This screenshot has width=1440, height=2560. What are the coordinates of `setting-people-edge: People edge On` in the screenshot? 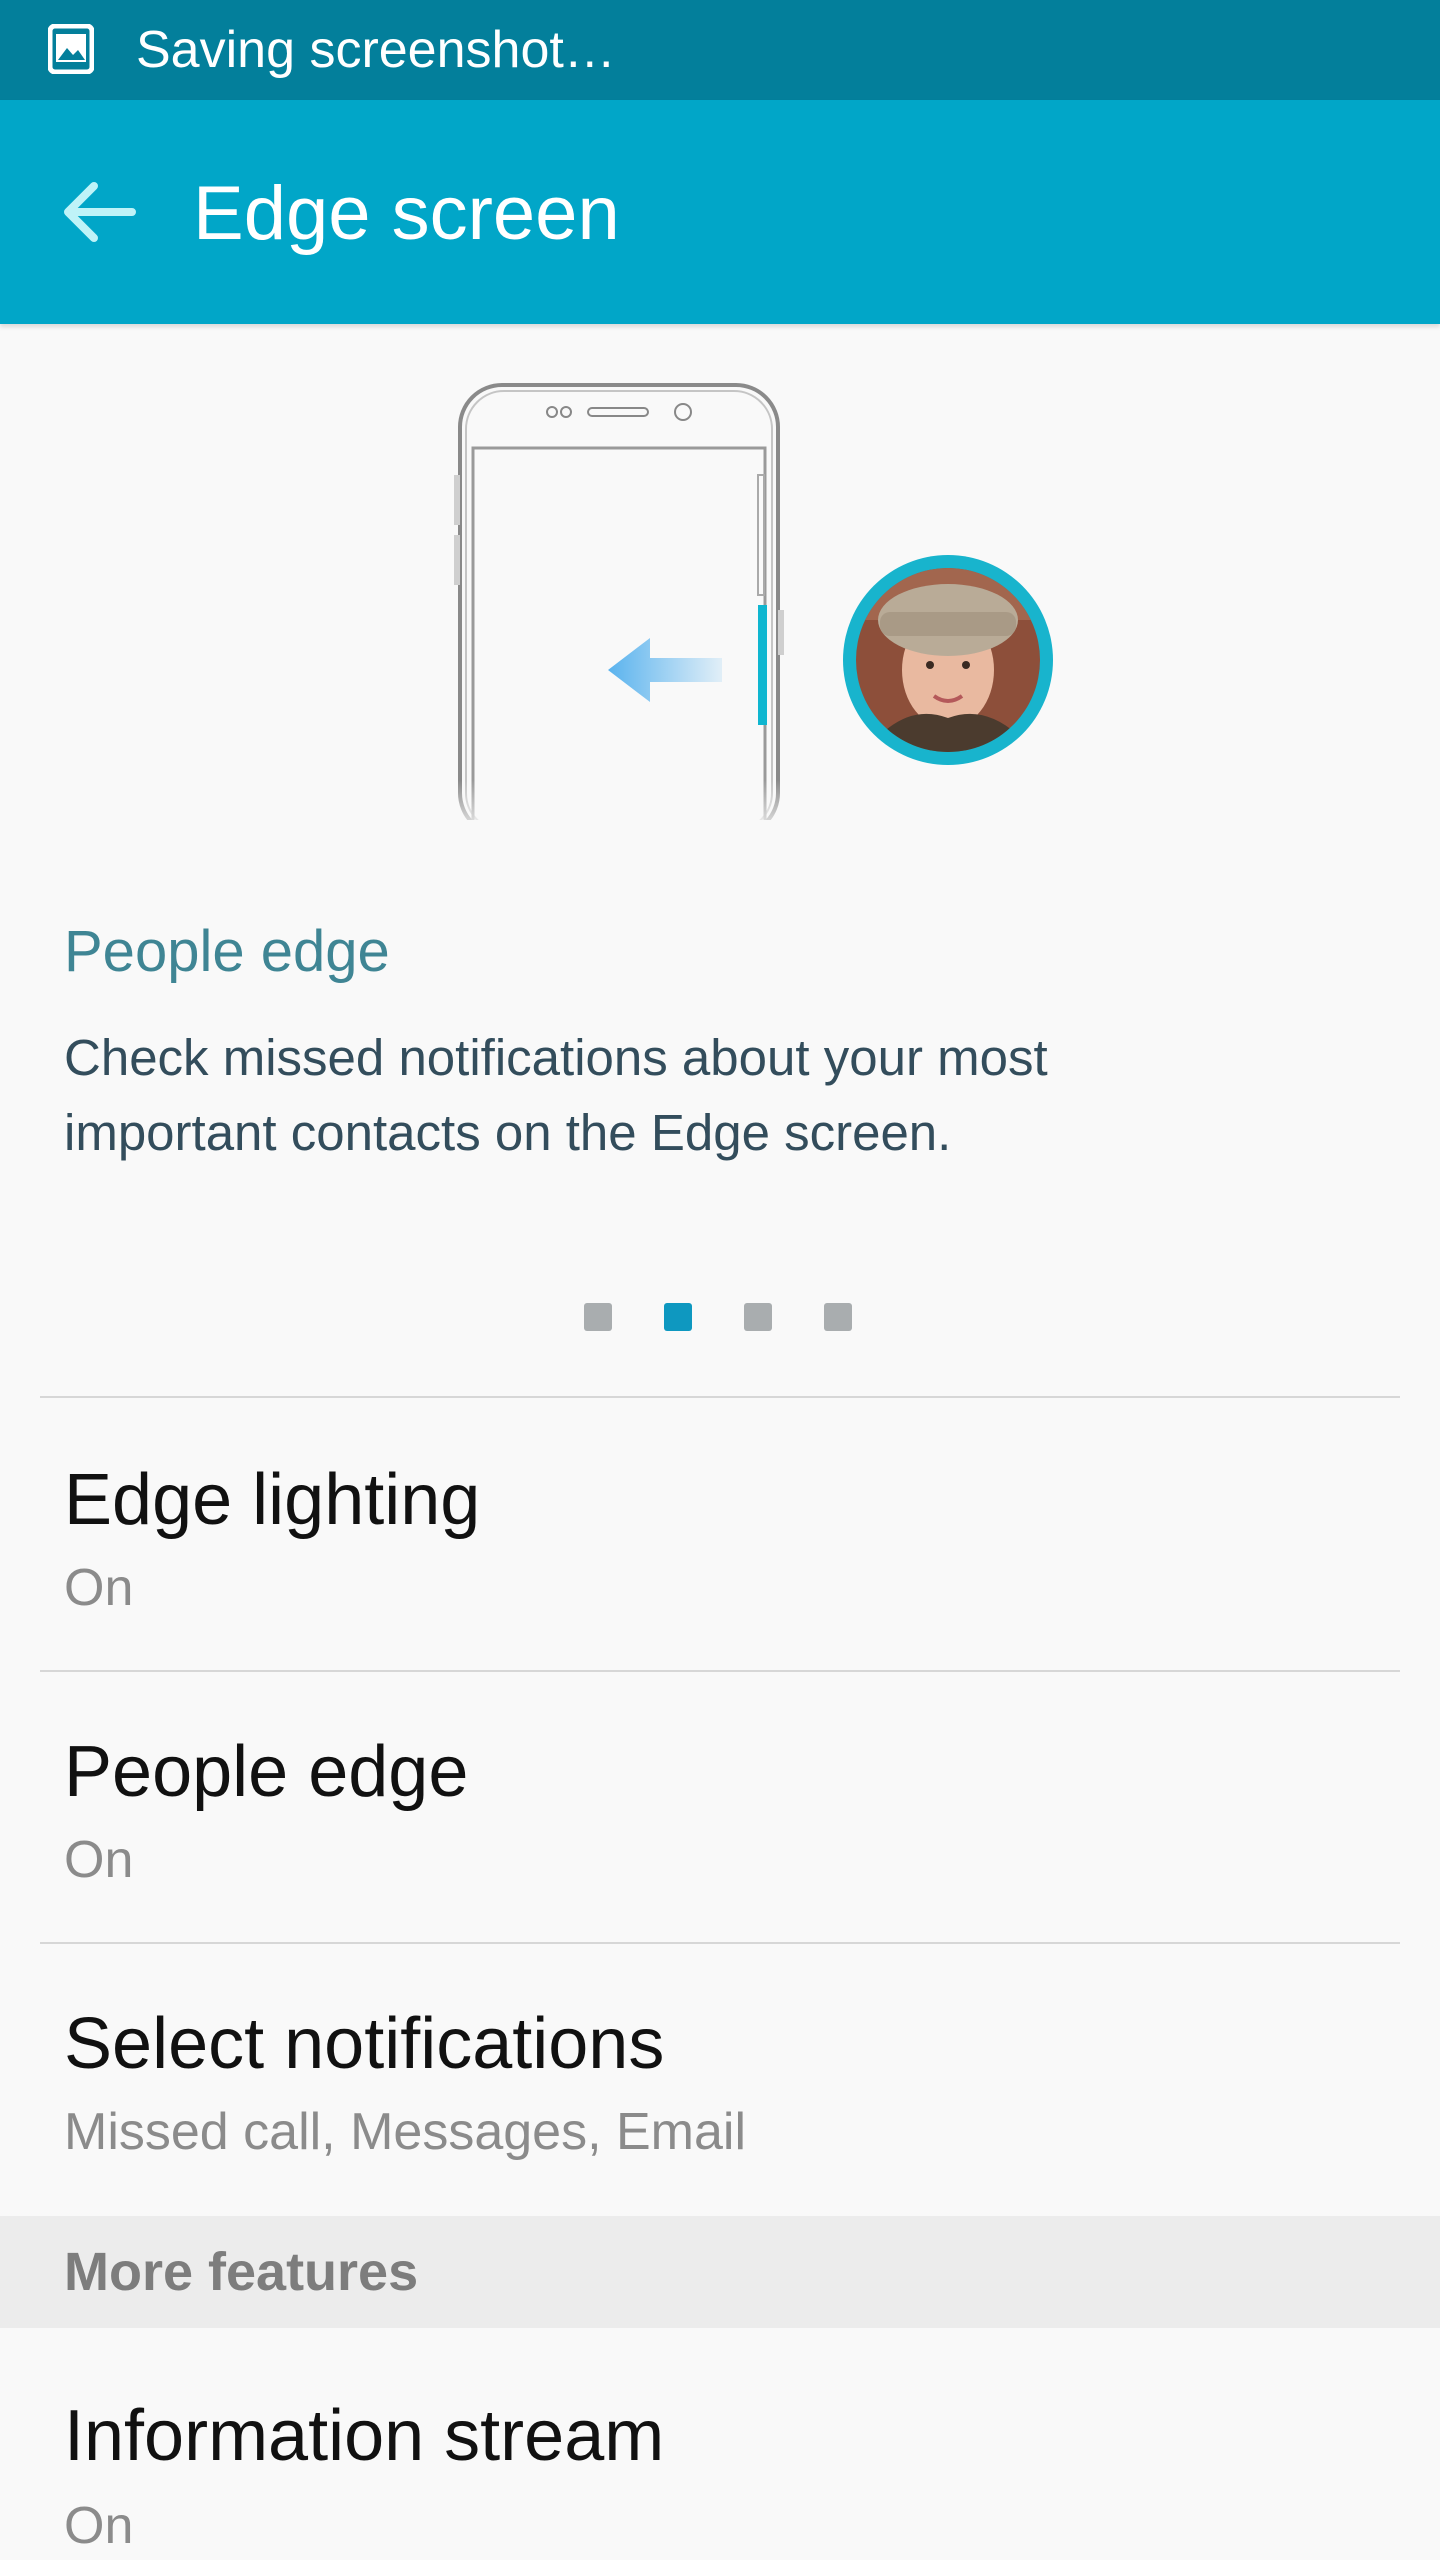 It's located at (720, 1807).